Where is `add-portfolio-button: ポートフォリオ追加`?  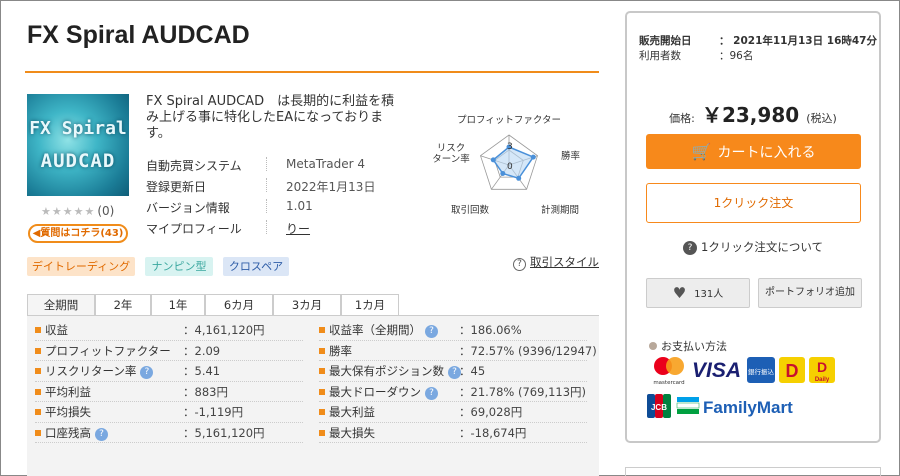 add-portfolio-button: ポートフォリオ追加 is located at coordinates (810, 293).